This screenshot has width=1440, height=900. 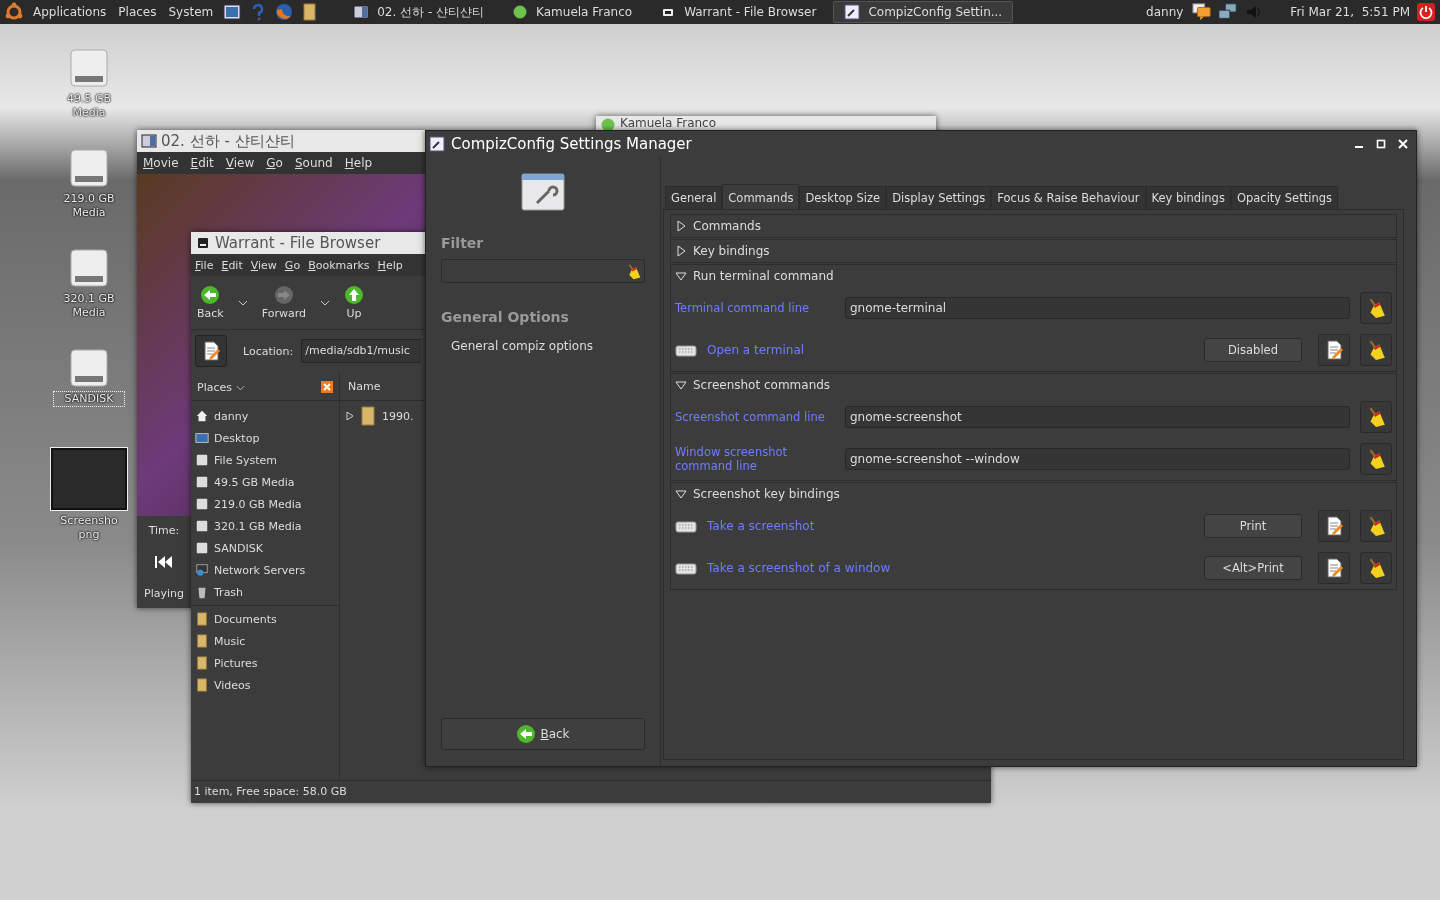 I want to click on tab: Display Settings, so click(x=939, y=197).